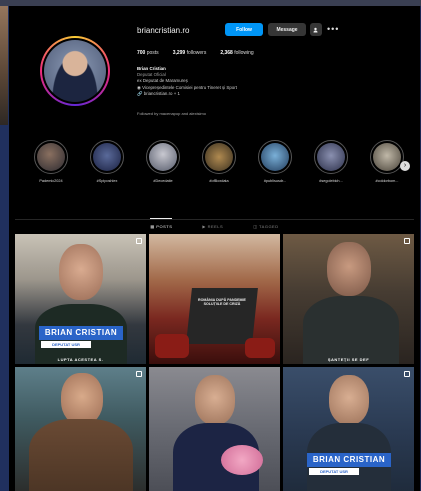  Describe the element at coordinates (214, 299) in the screenshot. I see `post-thumbnail: ROMÂNIA DUPĂ PANDEMIE SOLUȚIILE DE CRIZĂ` at that location.